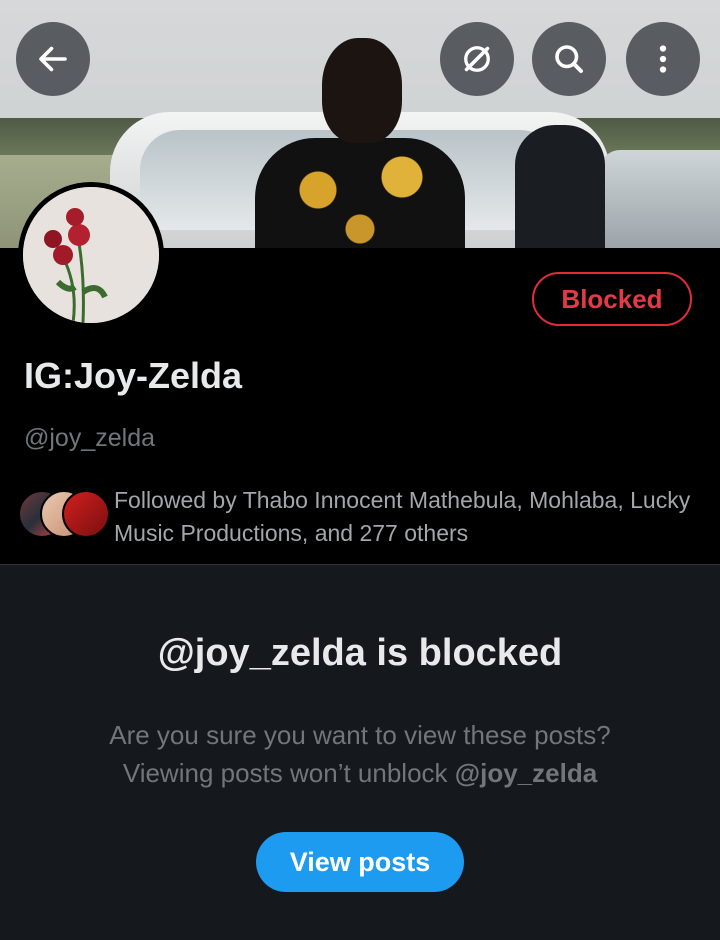 This screenshot has height=940, width=720. Describe the element at coordinates (288, 773) in the screenshot. I see `blocked-notice-line2-text: Viewing posts won’t unblock` at that location.